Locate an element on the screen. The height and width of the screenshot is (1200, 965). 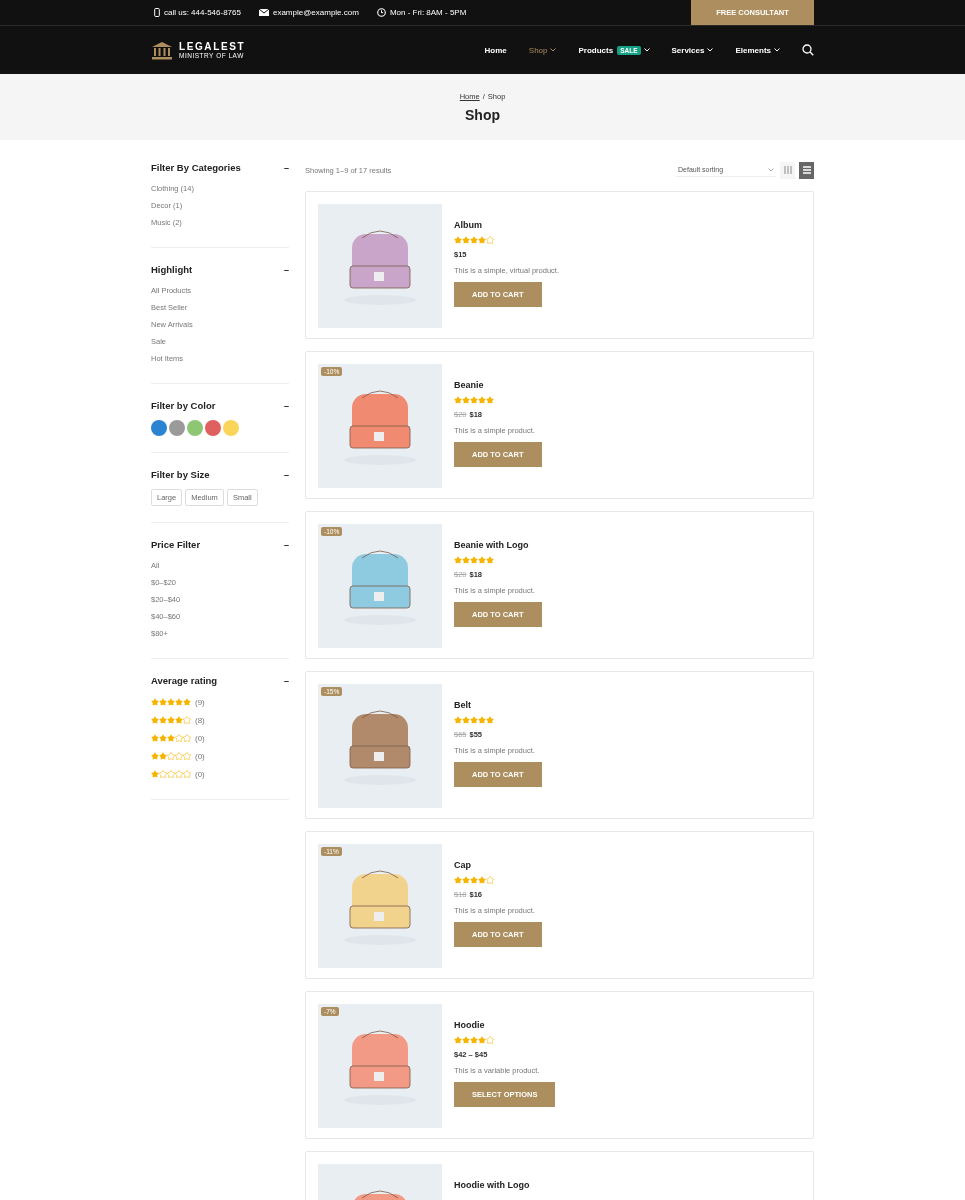
email-link: example@example.com is located at coordinates (315, 12).